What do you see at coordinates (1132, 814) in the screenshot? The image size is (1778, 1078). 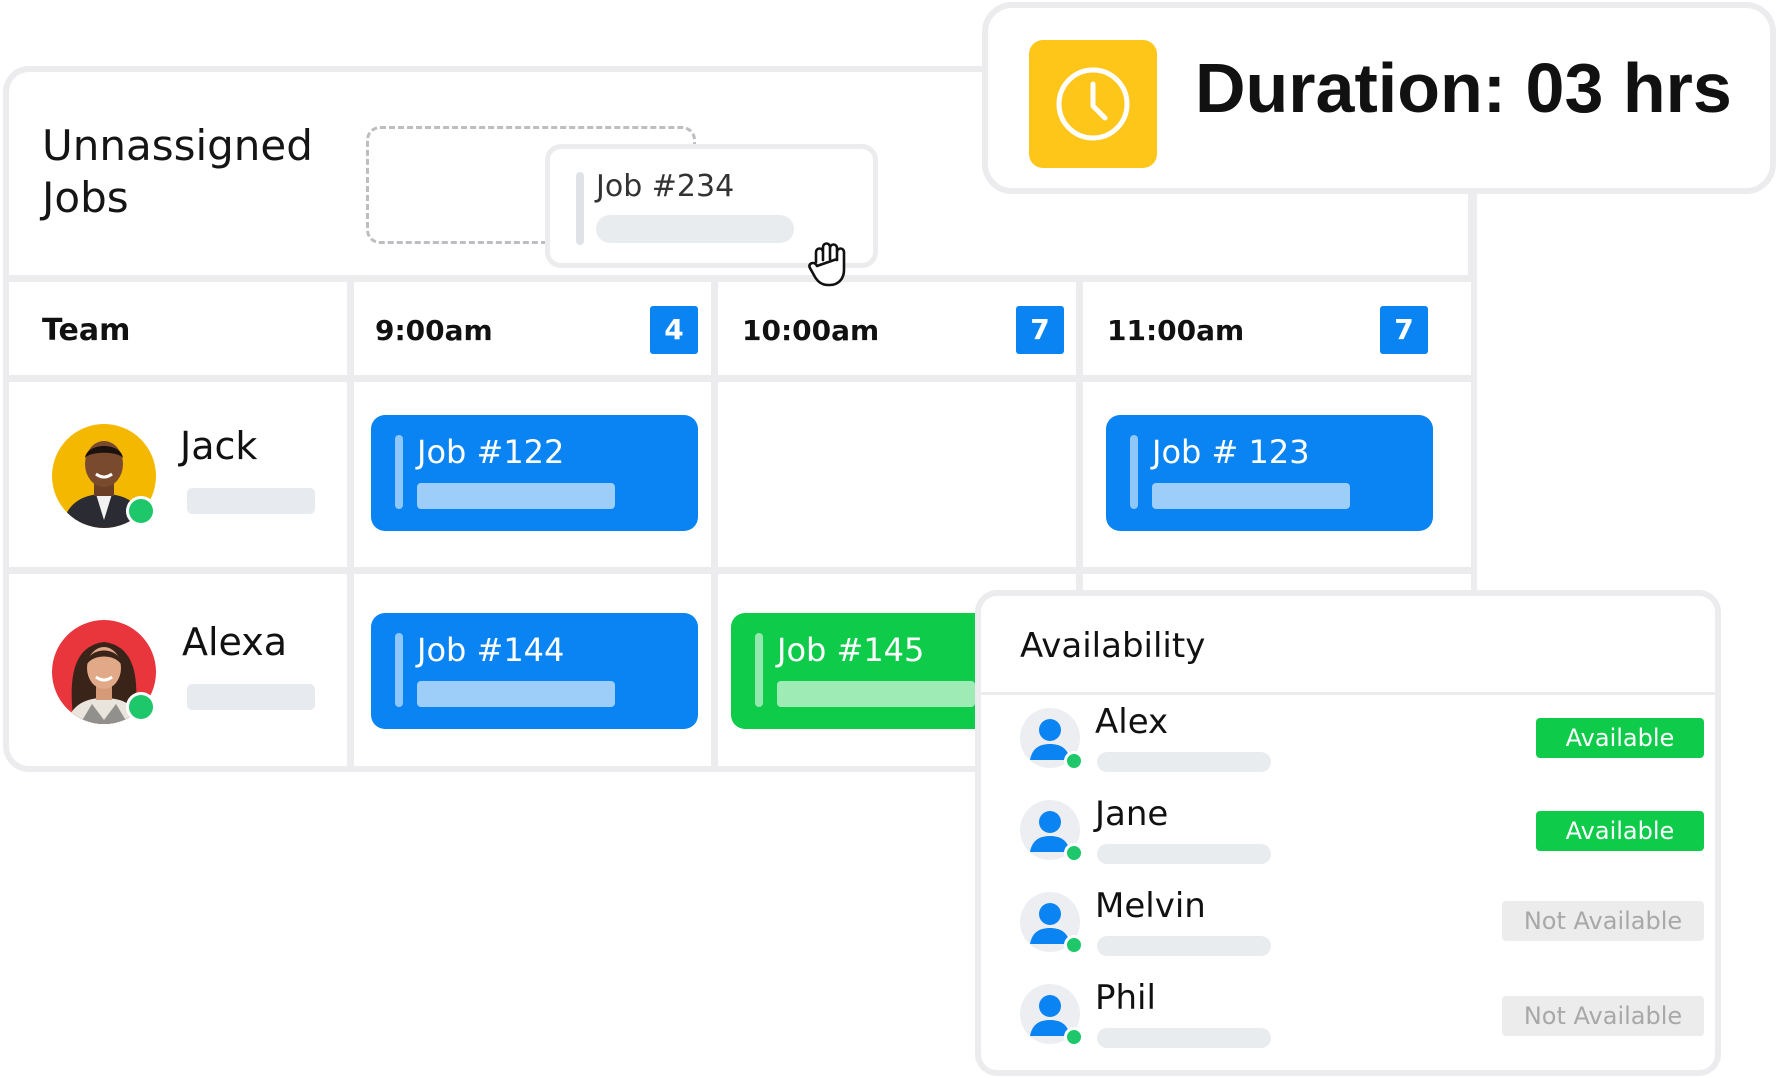 I see `person-name: Jane` at bounding box center [1132, 814].